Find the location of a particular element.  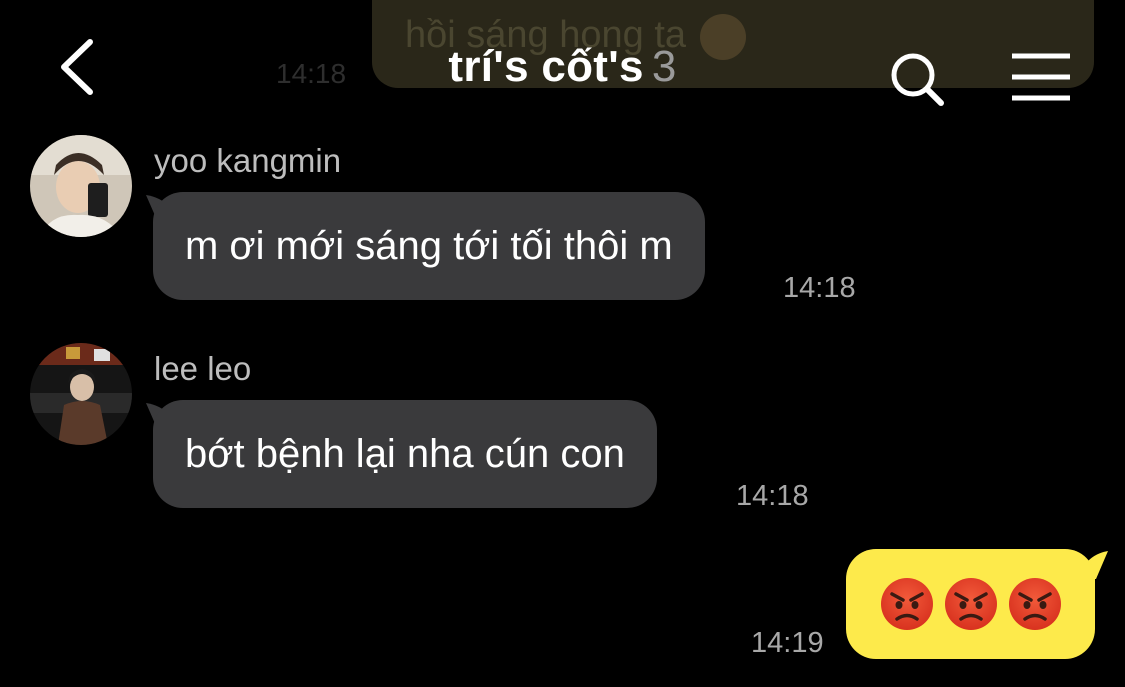

chat-name: trí's cốt's is located at coordinates (546, 66).